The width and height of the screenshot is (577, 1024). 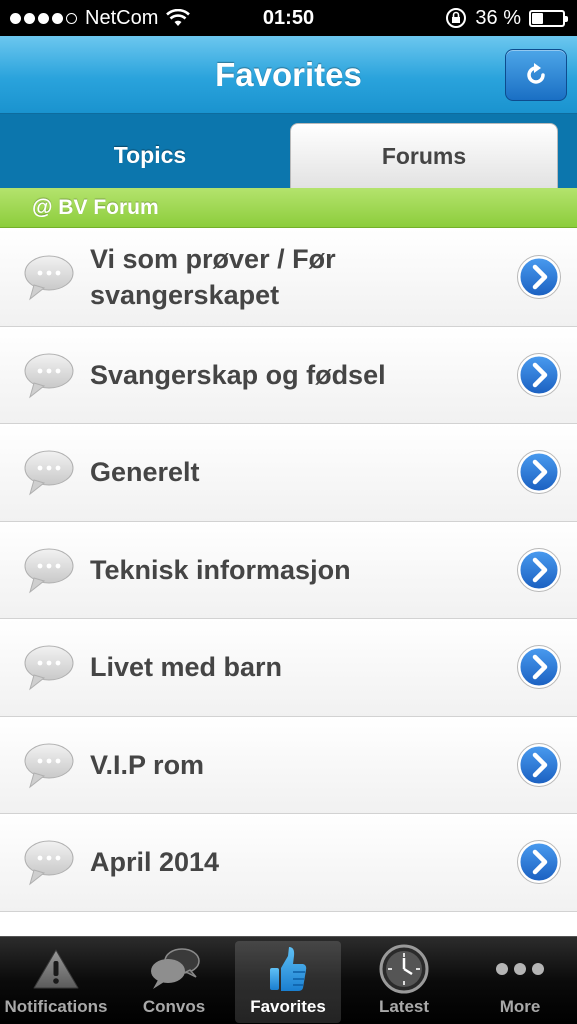 I want to click on forum-title: Generelt, so click(x=145, y=472).